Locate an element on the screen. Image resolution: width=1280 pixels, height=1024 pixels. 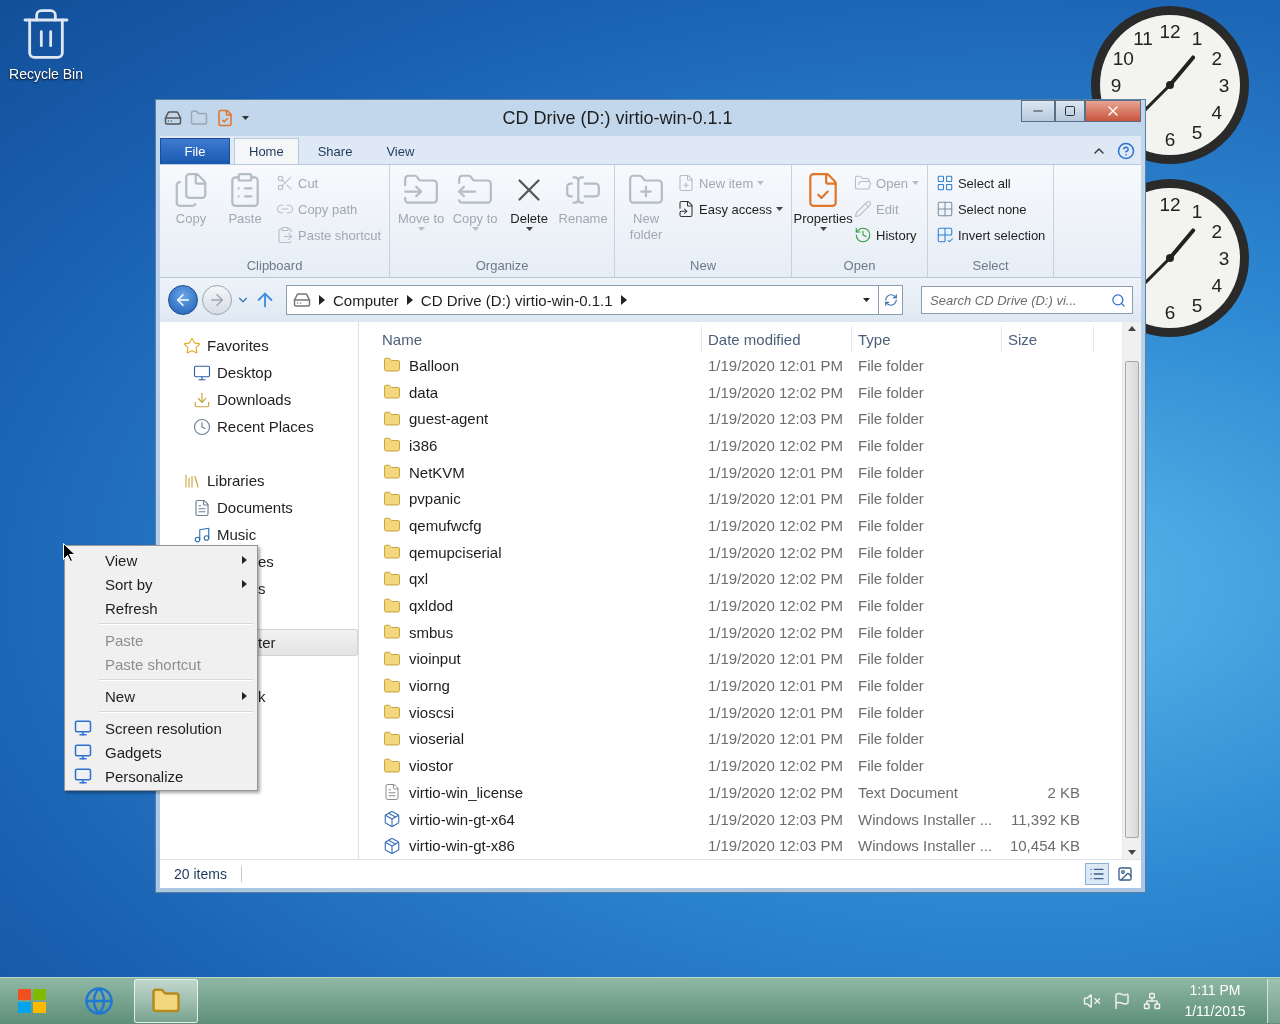
ribbon-tab: Home is located at coordinates (266, 151).